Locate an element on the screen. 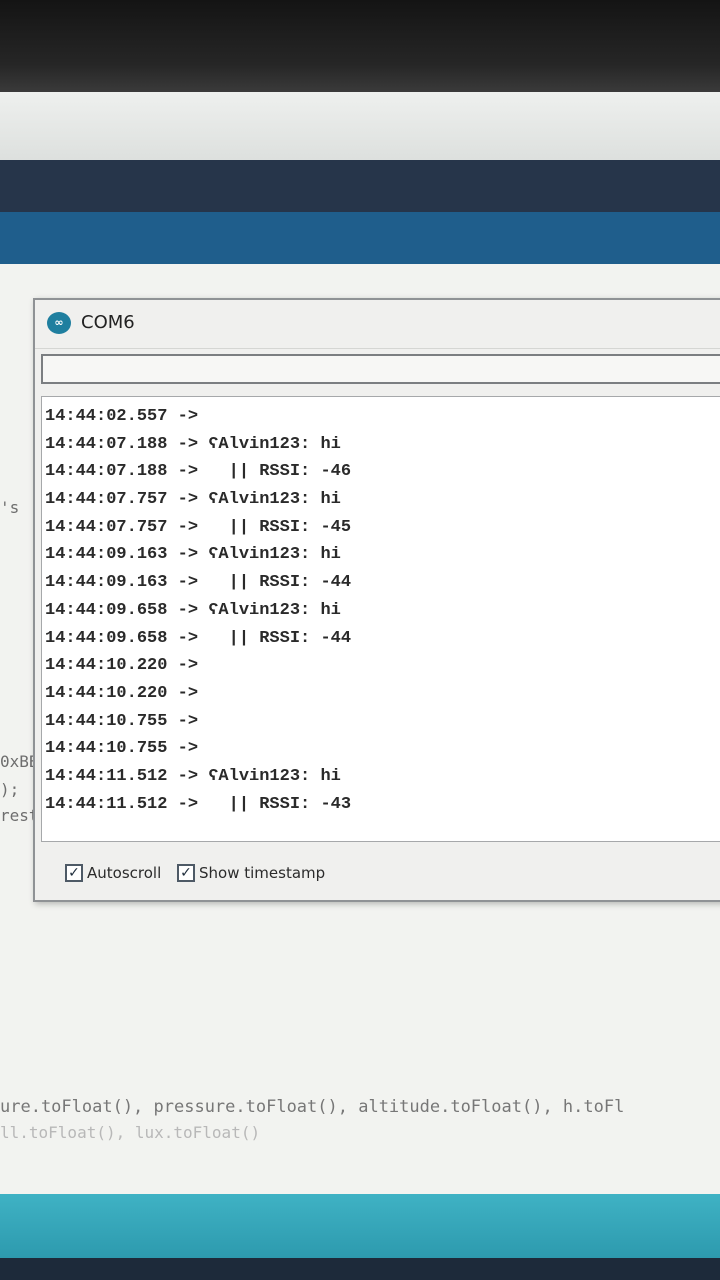  serial-log-line: 14:44:07.757 -> || RSSI: -45 is located at coordinates (198, 527).